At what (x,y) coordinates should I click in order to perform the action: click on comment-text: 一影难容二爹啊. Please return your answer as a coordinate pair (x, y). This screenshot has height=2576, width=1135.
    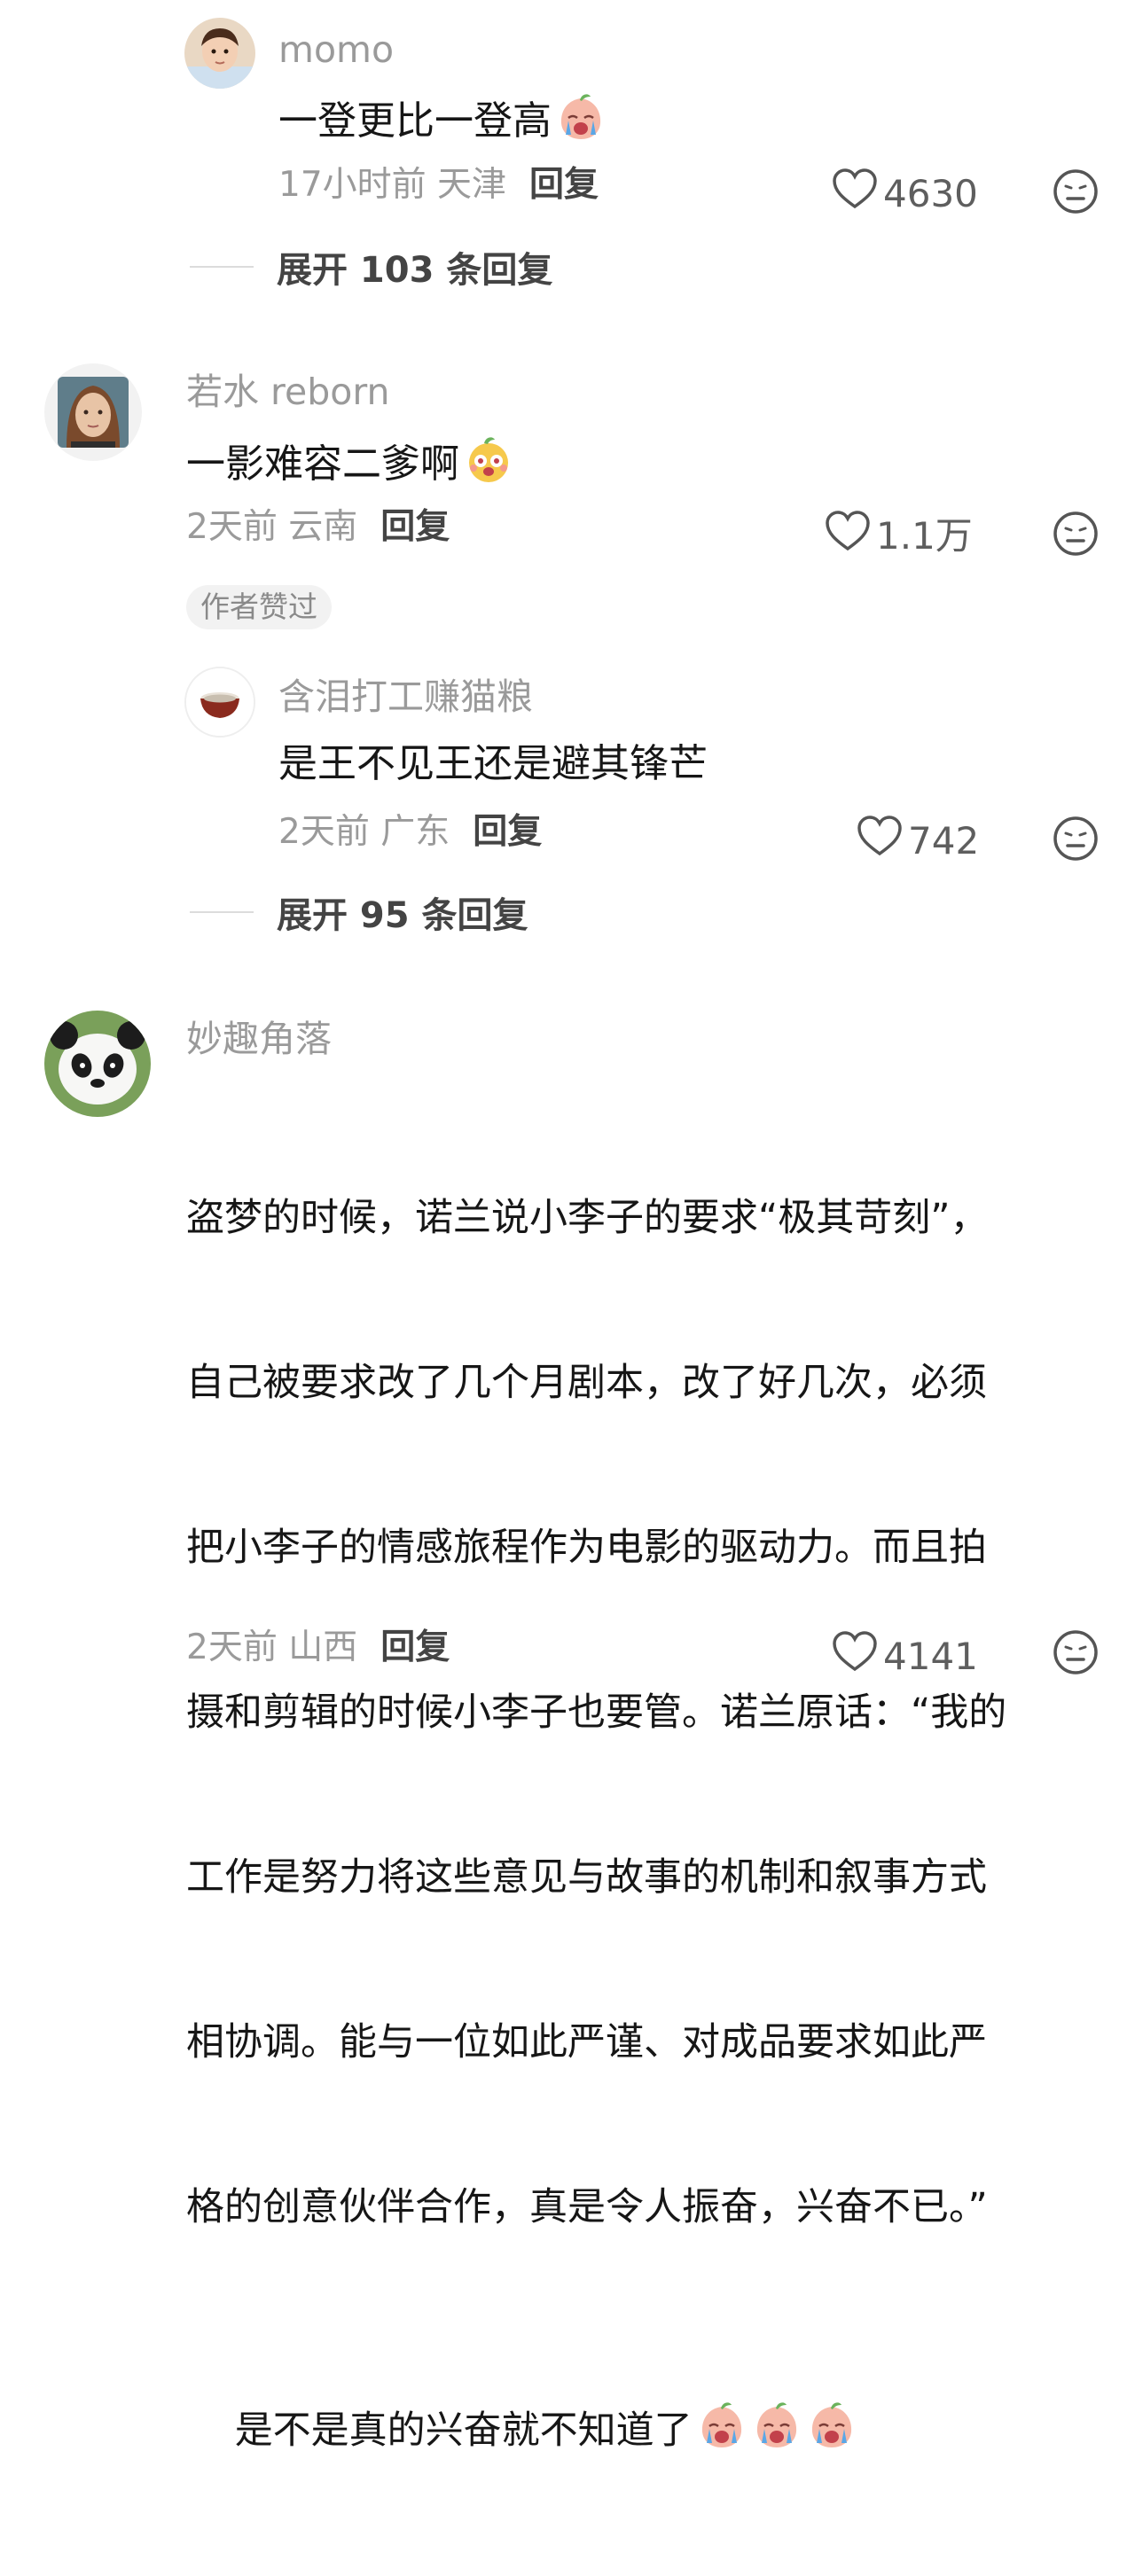
    Looking at the image, I should click on (350, 466).